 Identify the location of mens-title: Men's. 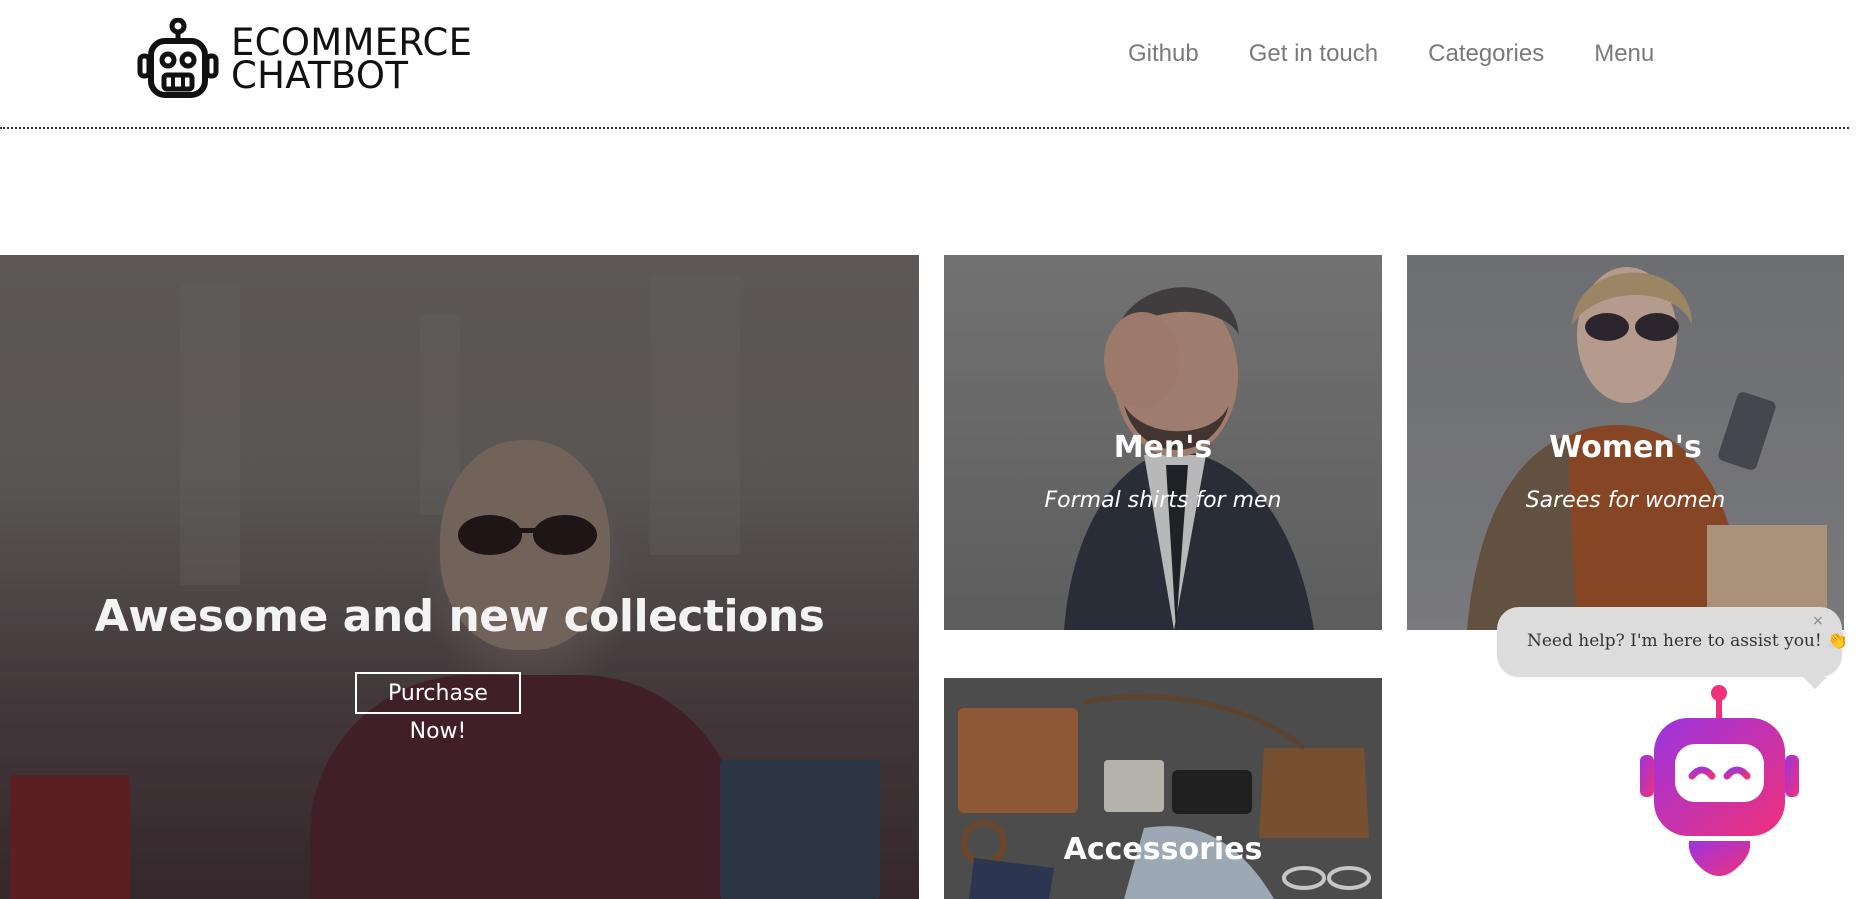
(1163, 447).